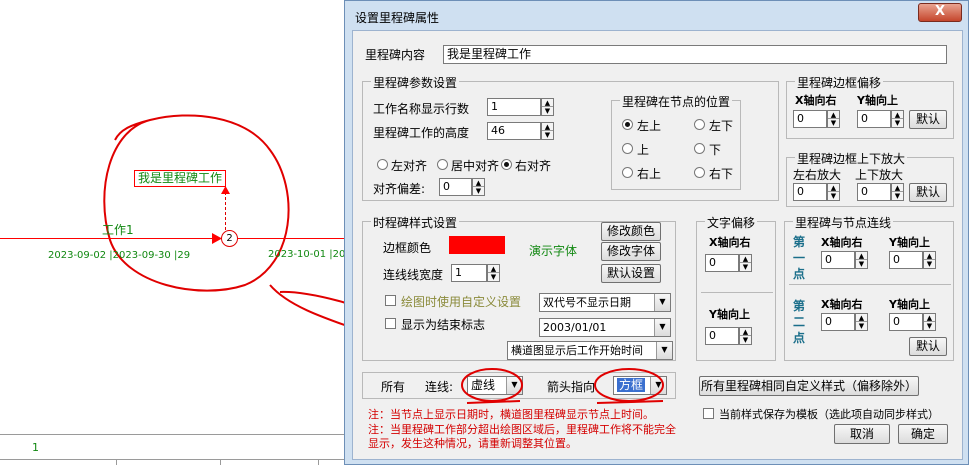  What do you see at coordinates (676, 101) in the screenshot?
I see `position-group-title: 里程碑在节点的位置` at bounding box center [676, 101].